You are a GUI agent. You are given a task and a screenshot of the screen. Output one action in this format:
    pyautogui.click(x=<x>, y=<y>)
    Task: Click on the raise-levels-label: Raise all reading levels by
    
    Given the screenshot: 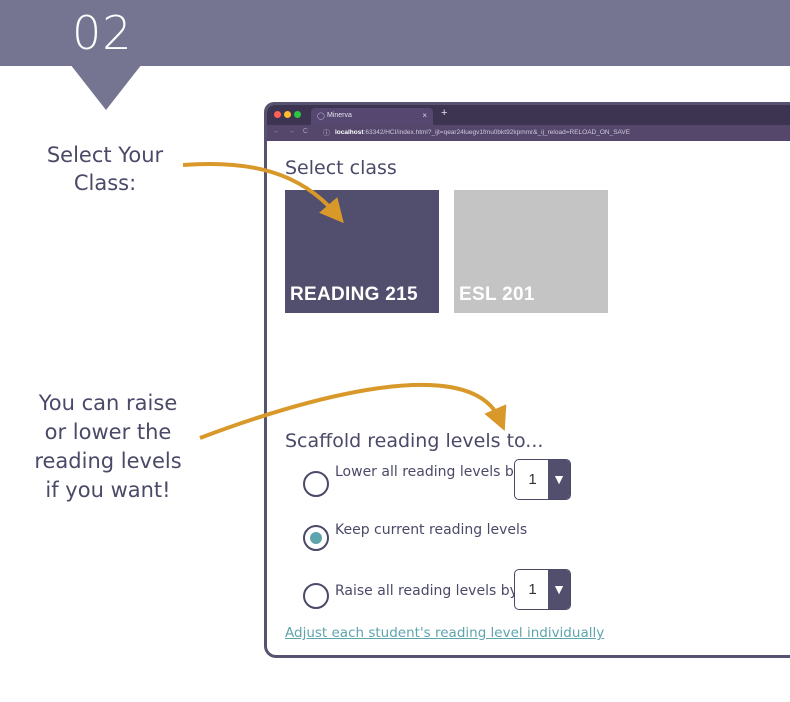 What is the action you would take?
    pyautogui.click(x=426, y=591)
    